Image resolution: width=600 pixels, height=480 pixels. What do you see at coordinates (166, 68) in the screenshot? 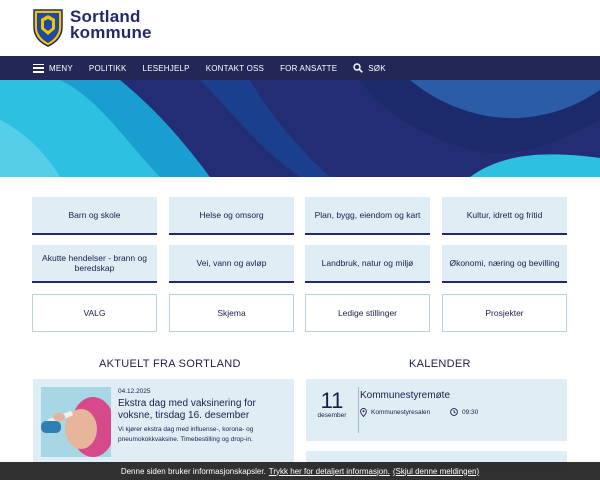
I see `nav-item-lesehjelp: LESEHJELP` at bounding box center [166, 68].